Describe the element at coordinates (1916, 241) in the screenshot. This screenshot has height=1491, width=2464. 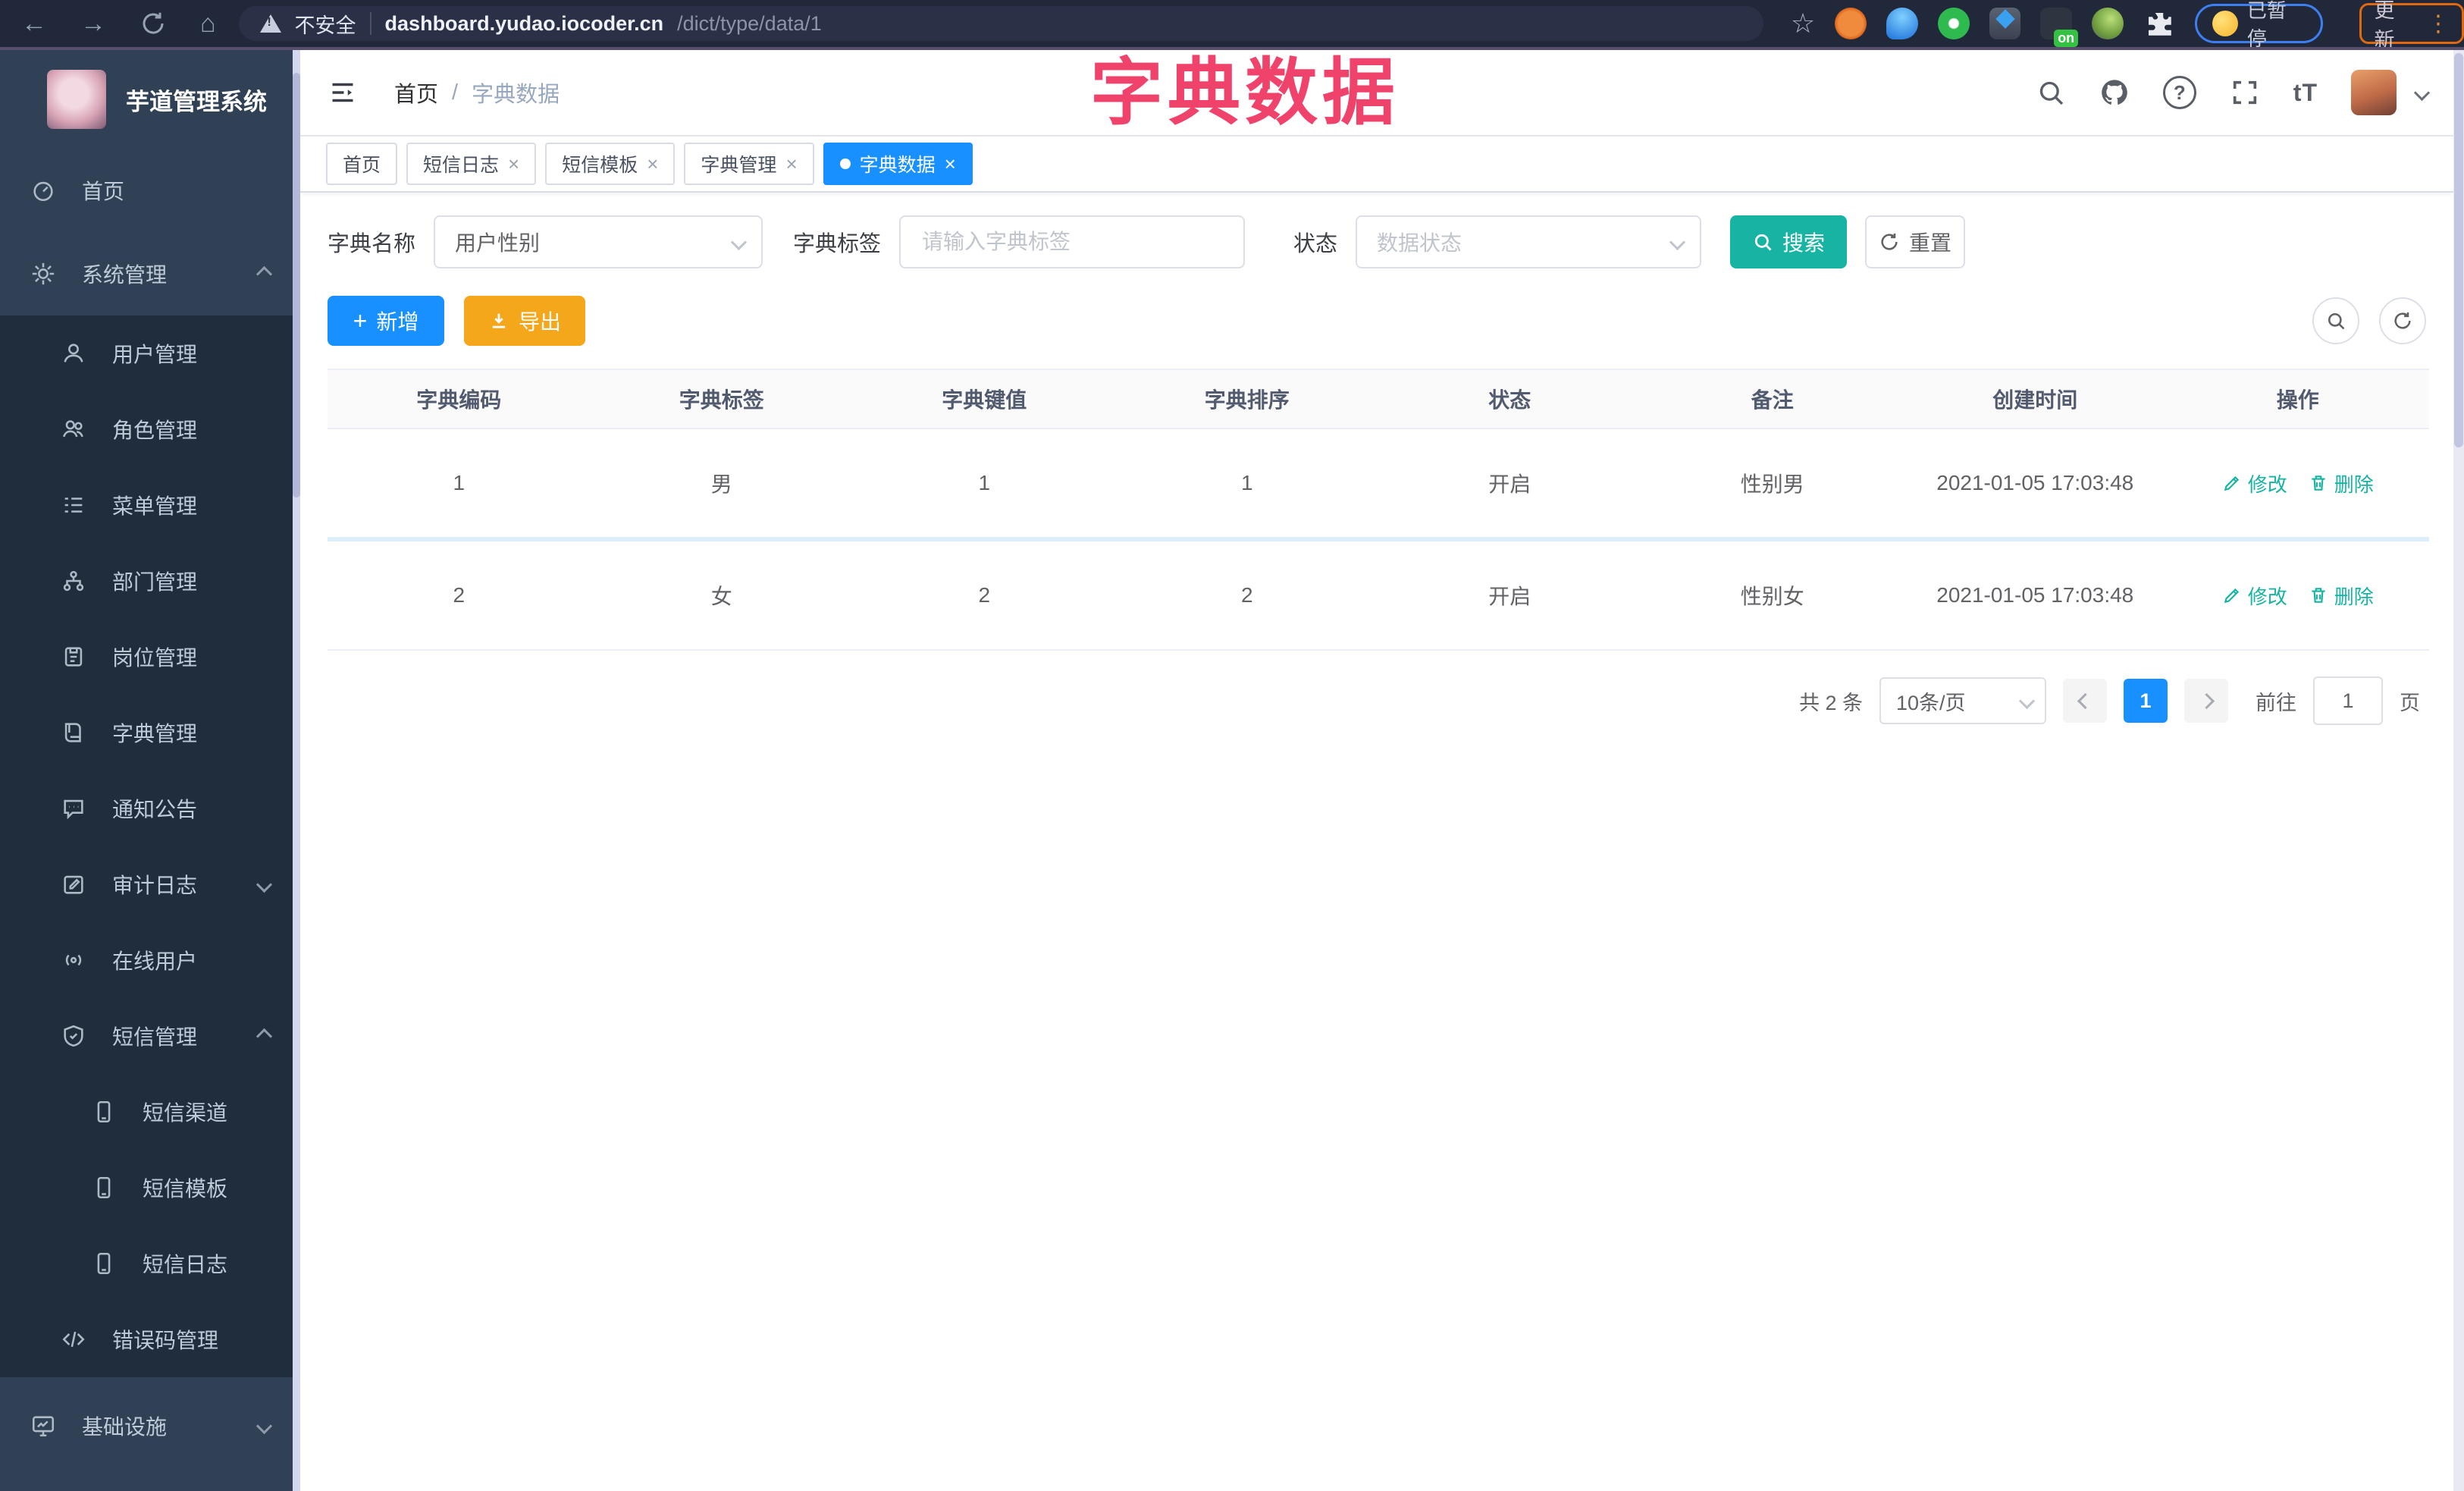
I see `reset-button: 重置` at that location.